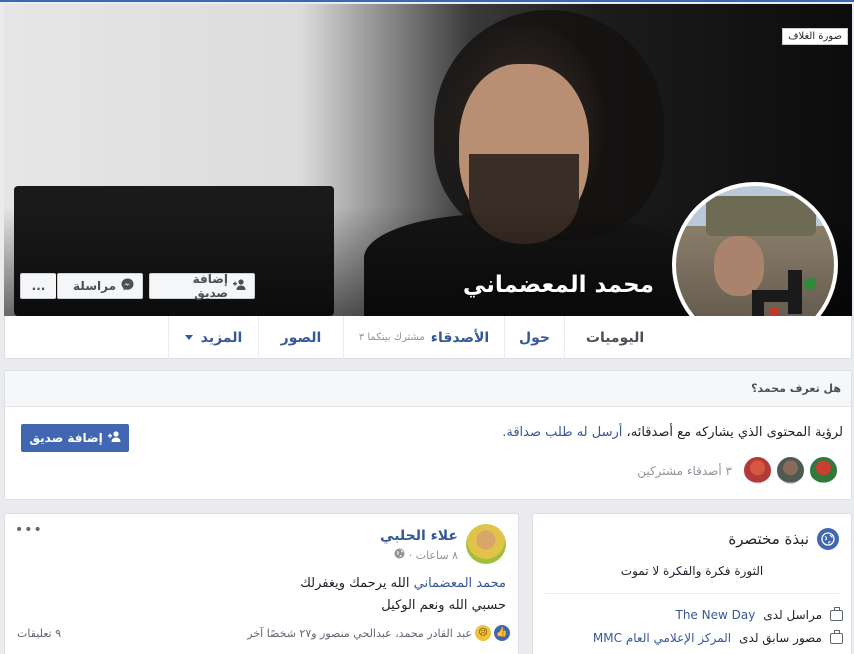 Image resolution: width=854 pixels, height=654 pixels. What do you see at coordinates (39, 633) in the screenshot?
I see `post-comments-count: ٩ تعليقات` at bounding box center [39, 633].